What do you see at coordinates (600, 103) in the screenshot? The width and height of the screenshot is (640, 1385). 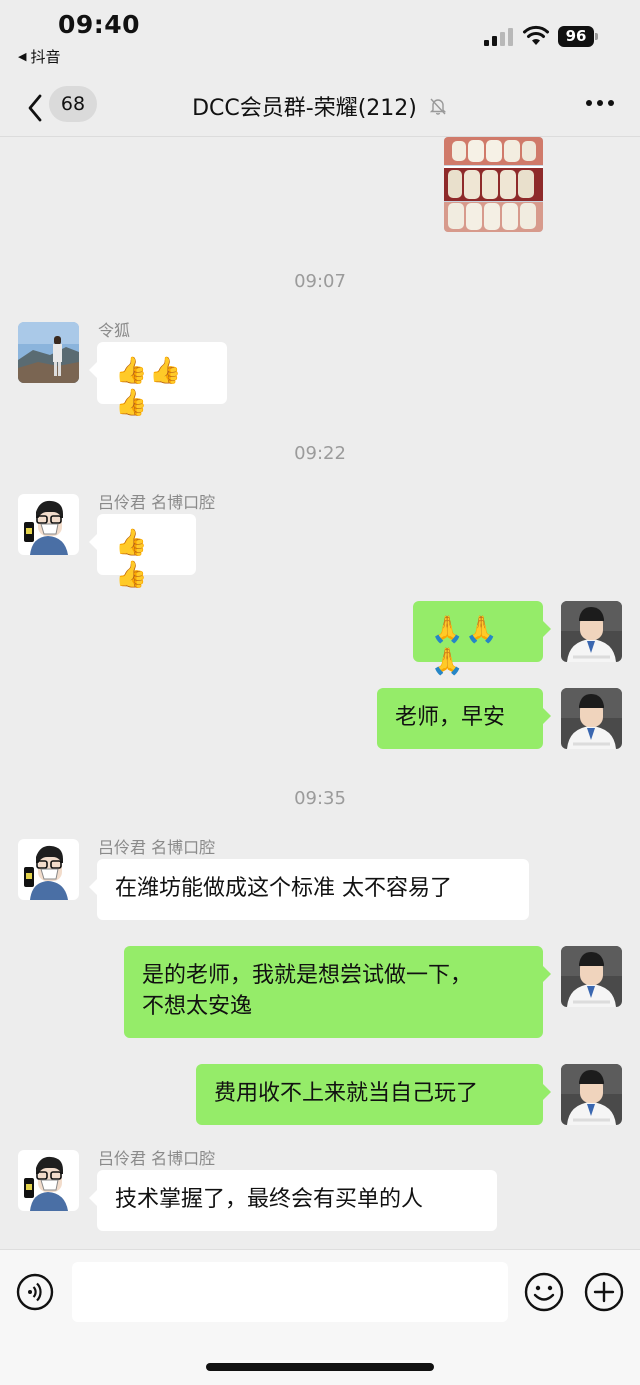 I see `more-icon` at bounding box center [600, 103].